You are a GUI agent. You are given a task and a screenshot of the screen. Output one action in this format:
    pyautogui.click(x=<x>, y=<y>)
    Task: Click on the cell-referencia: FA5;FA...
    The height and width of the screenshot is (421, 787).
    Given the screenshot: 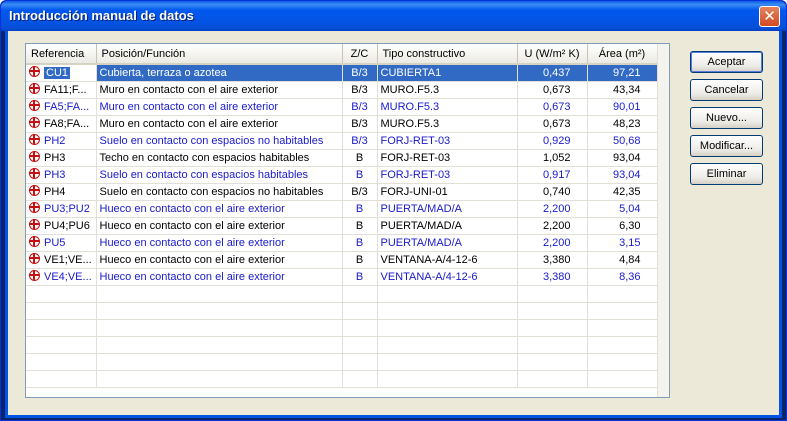 What is the action you would take?
    pyautogui.click(x=61, y=107)
    